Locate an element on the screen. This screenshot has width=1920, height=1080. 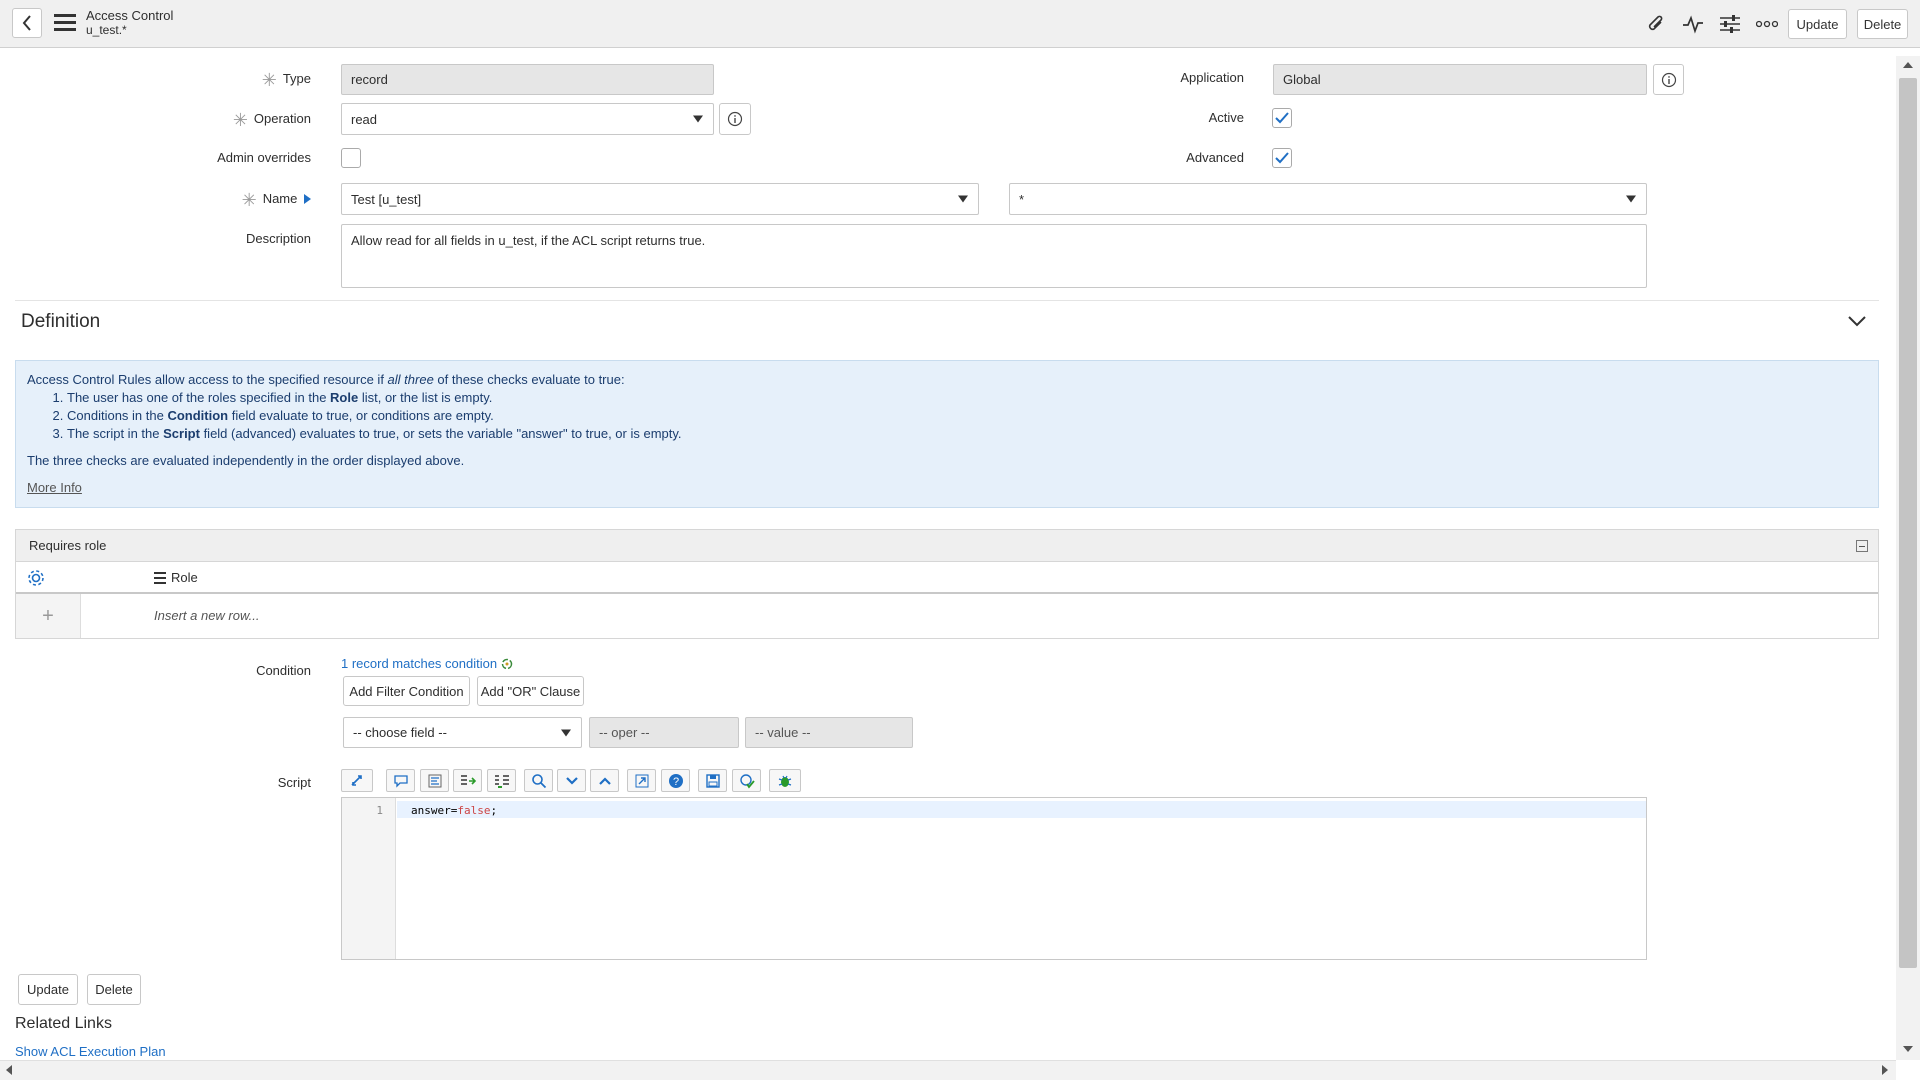
comment-icon is located at coordinates (400, 781).